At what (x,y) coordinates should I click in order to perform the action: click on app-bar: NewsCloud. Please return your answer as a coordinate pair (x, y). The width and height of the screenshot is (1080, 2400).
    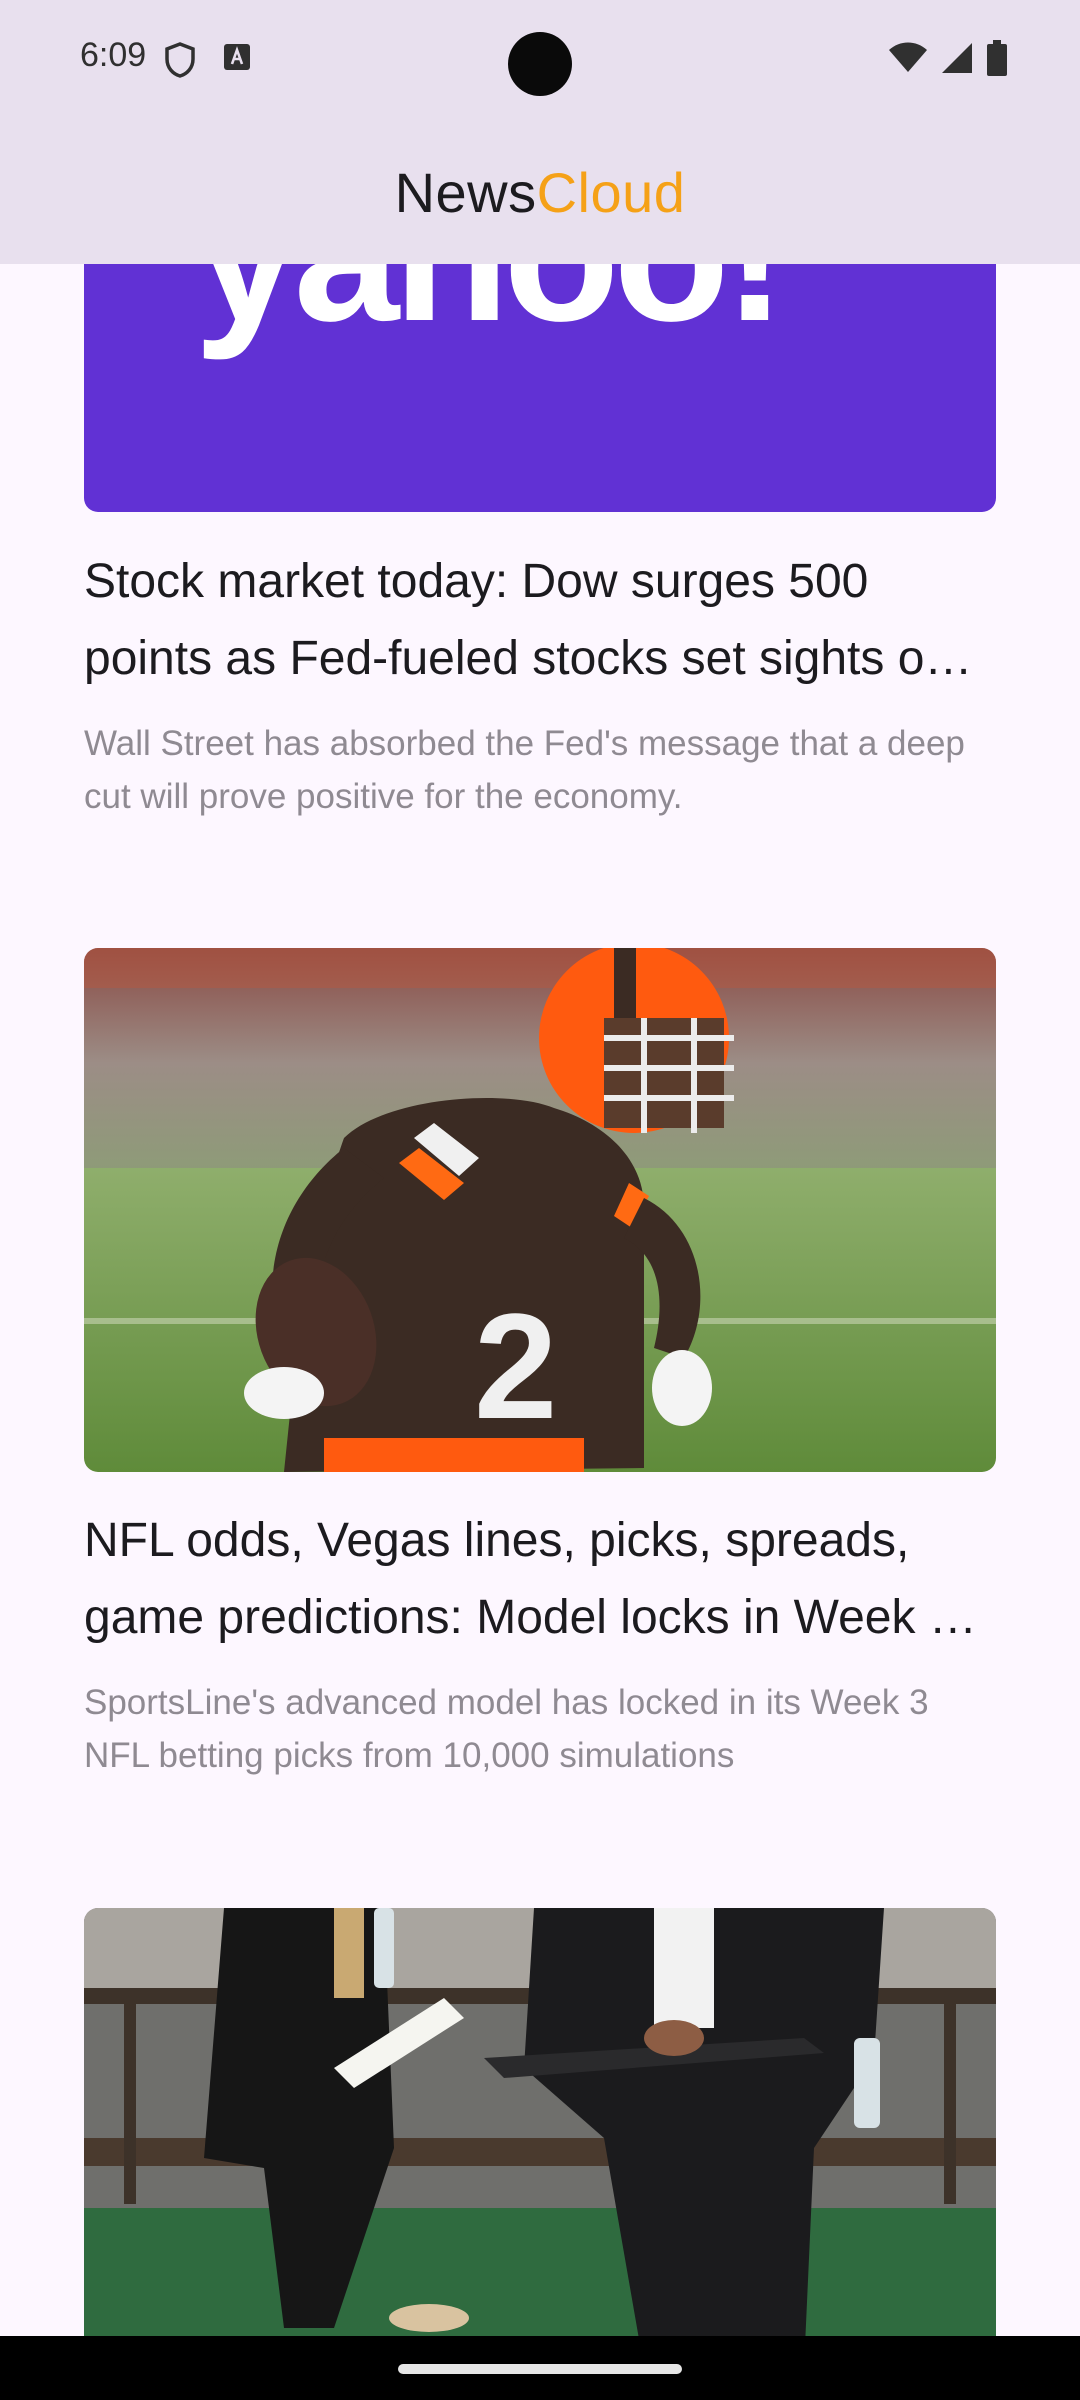
    Looking at the image, I should click on (540, 192).